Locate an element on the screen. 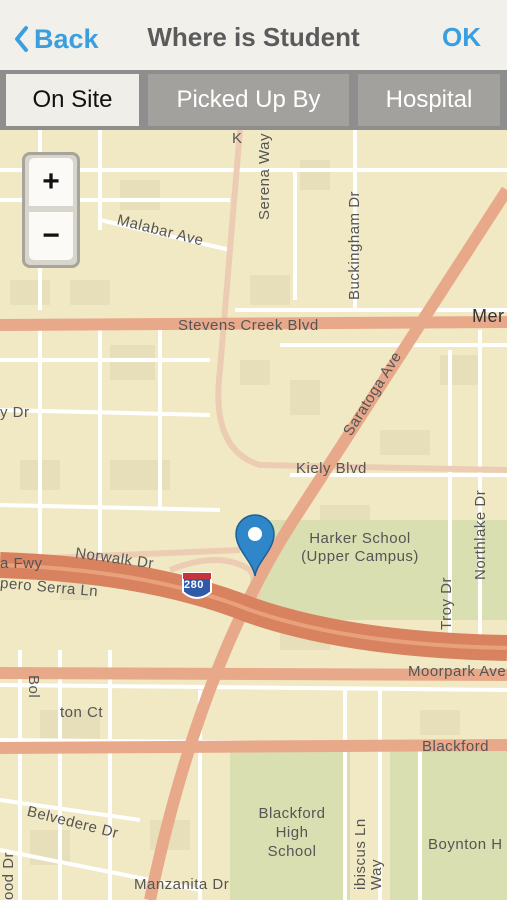 Image resolution: width=507 pixels, height=900 pixels. map-label: K is located at coordinates (237, 138).